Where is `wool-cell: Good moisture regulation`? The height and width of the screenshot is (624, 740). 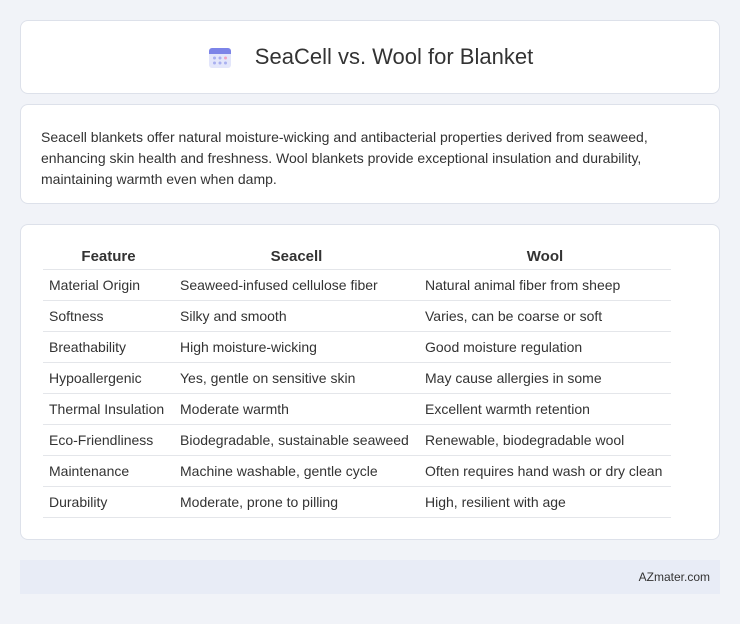
wool-cell: Good moisture regulation is located at coordinates (545, 346).